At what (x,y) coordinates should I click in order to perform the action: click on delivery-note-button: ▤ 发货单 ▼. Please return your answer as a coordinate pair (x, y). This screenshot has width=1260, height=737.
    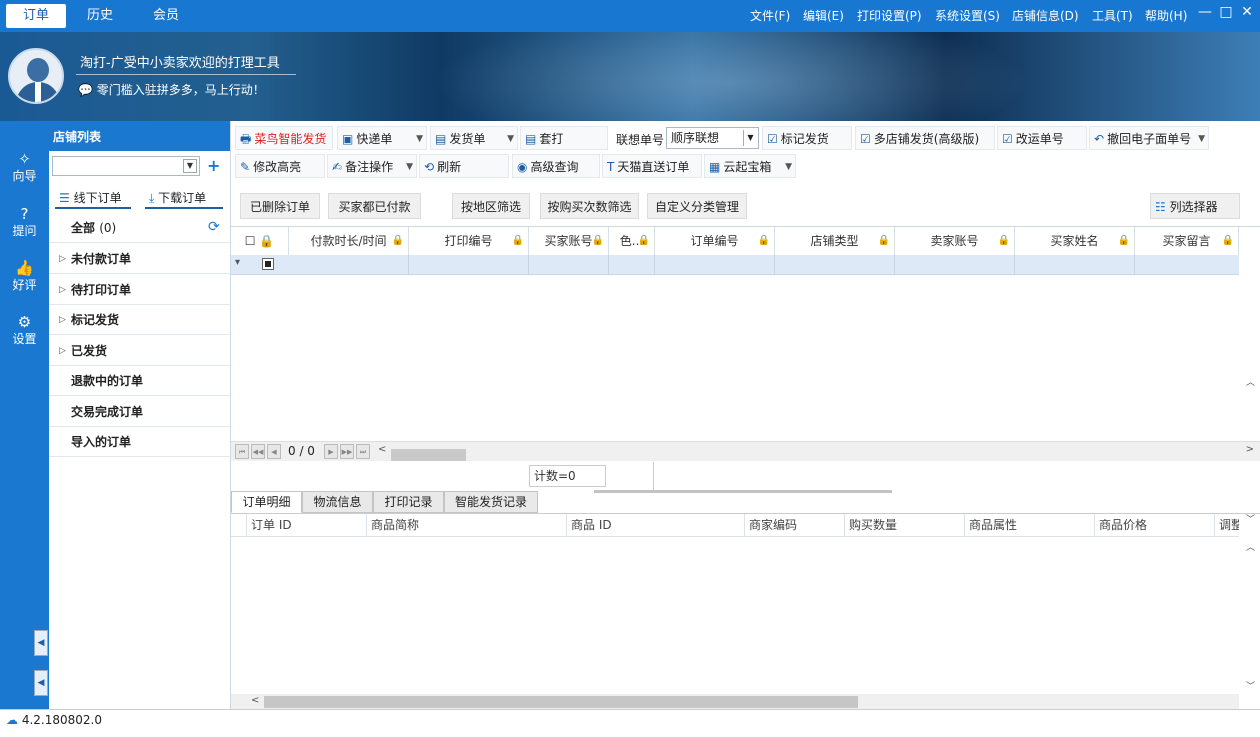
    Looking at the image, I should click on (474, 138).